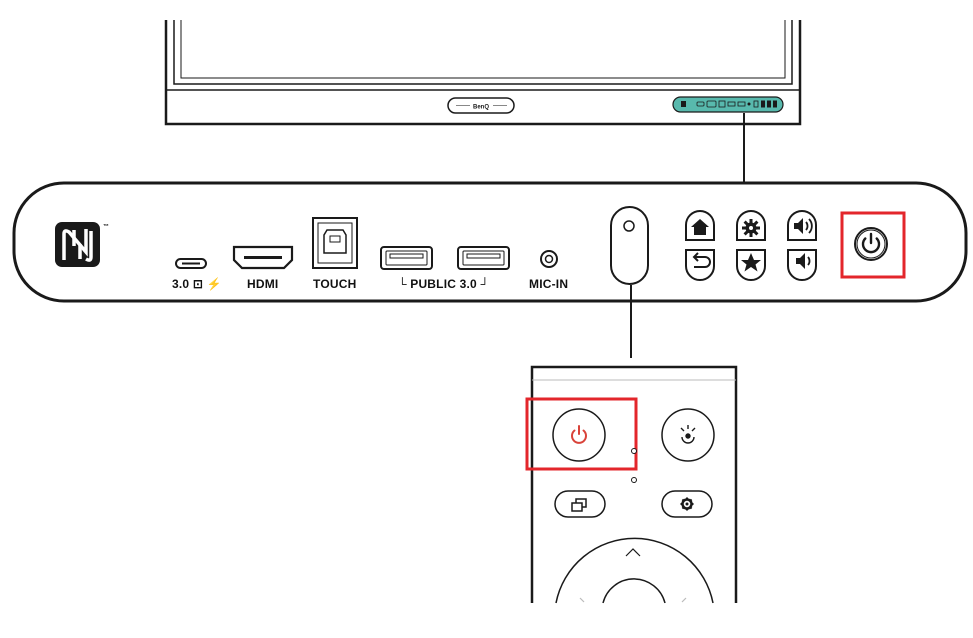 This screenshot has height=638, width=973. I want to click on usb-c-port-tongue, so click(191, 263).